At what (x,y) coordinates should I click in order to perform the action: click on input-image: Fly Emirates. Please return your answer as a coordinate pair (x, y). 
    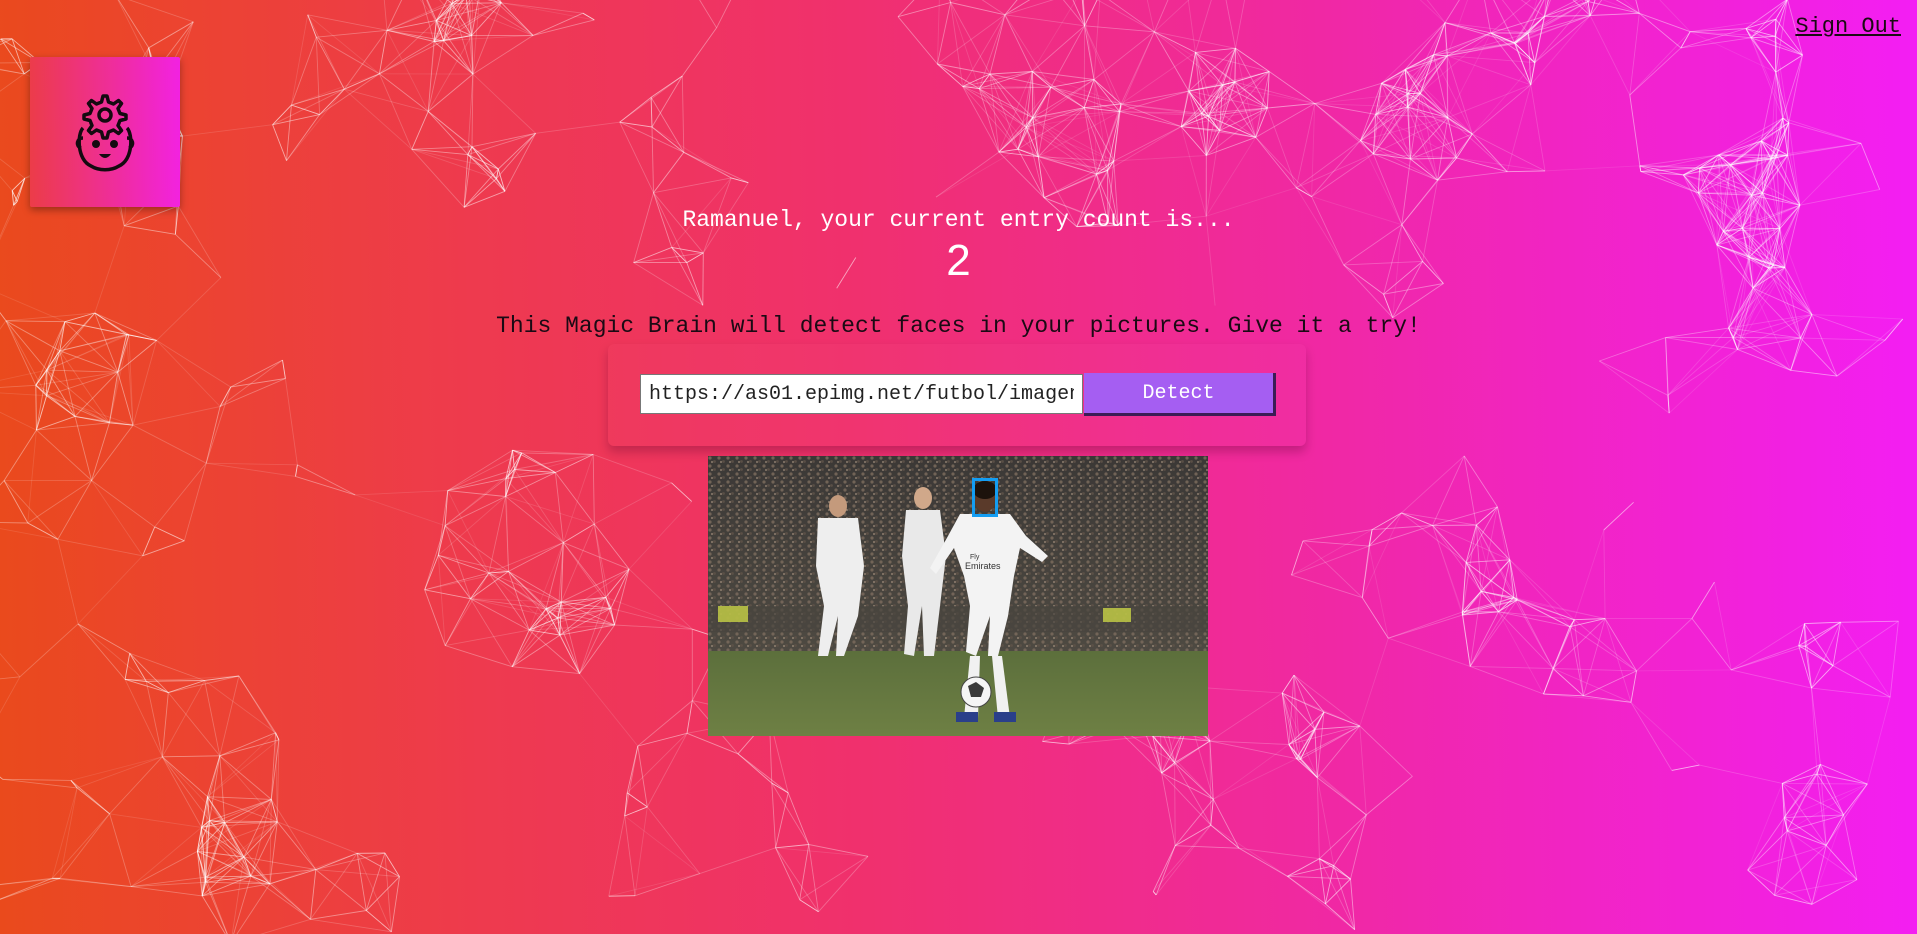
    Looking at the image, I should click on (958, 596).